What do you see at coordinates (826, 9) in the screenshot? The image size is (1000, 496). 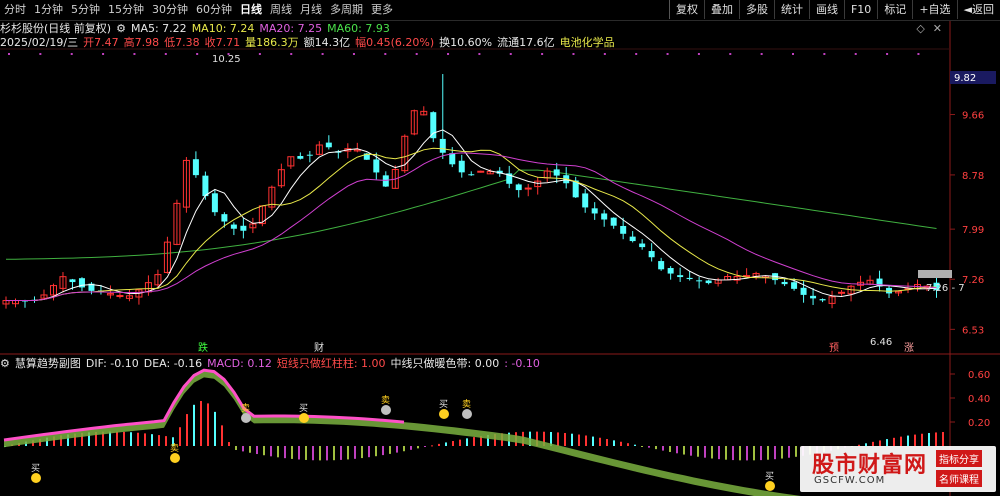 I see `tool-button-4: 画线` at bounding box center [826, 9].